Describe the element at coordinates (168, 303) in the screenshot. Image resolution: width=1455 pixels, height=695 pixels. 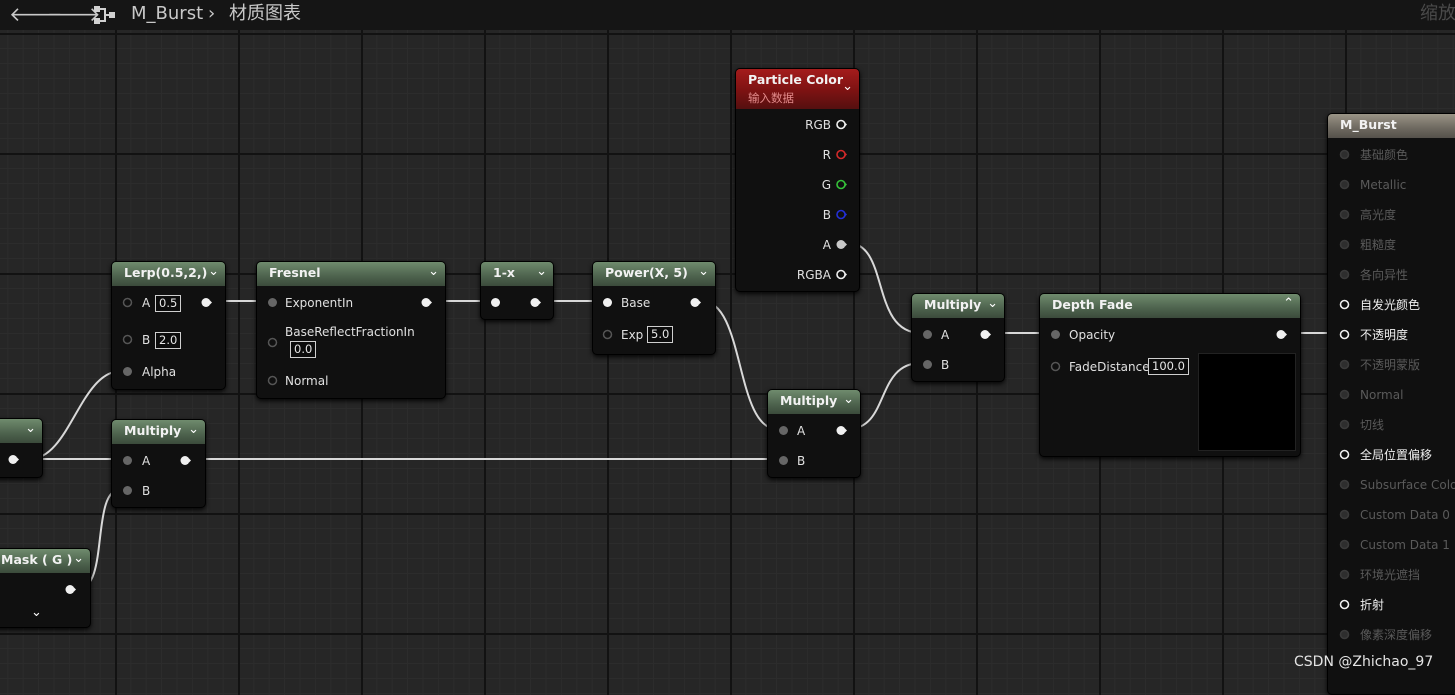
I see `lerp-a-value: 0.5` at that location.